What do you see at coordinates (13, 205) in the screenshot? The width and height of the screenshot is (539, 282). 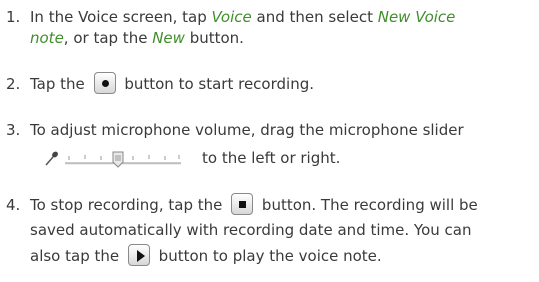 I see `step-4-number: 4.` at bounding box center [13, 205].